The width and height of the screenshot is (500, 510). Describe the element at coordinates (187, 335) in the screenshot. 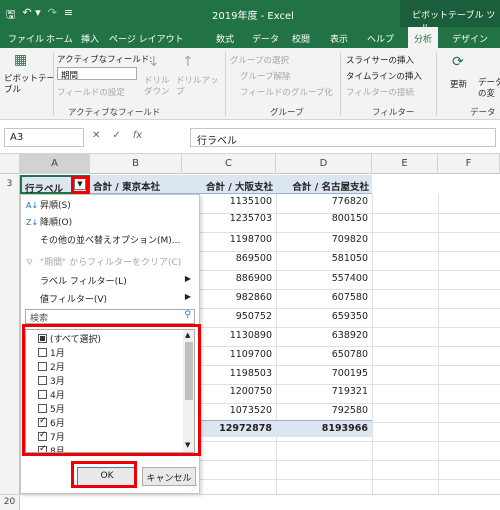

I see `scroll-up-icon: ▲` at that location.